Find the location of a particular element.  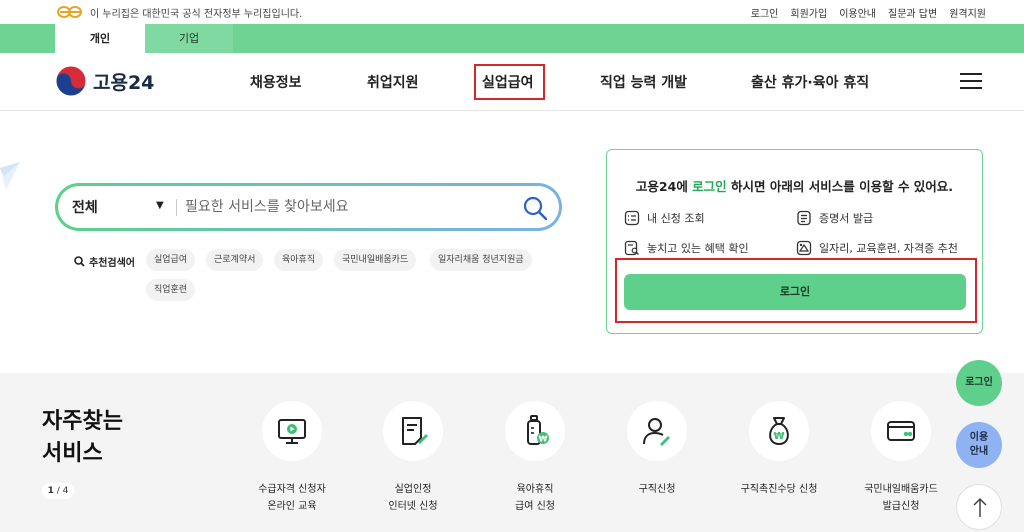

service-label: 내 신청 조회 is located at coordinates (676, 218).